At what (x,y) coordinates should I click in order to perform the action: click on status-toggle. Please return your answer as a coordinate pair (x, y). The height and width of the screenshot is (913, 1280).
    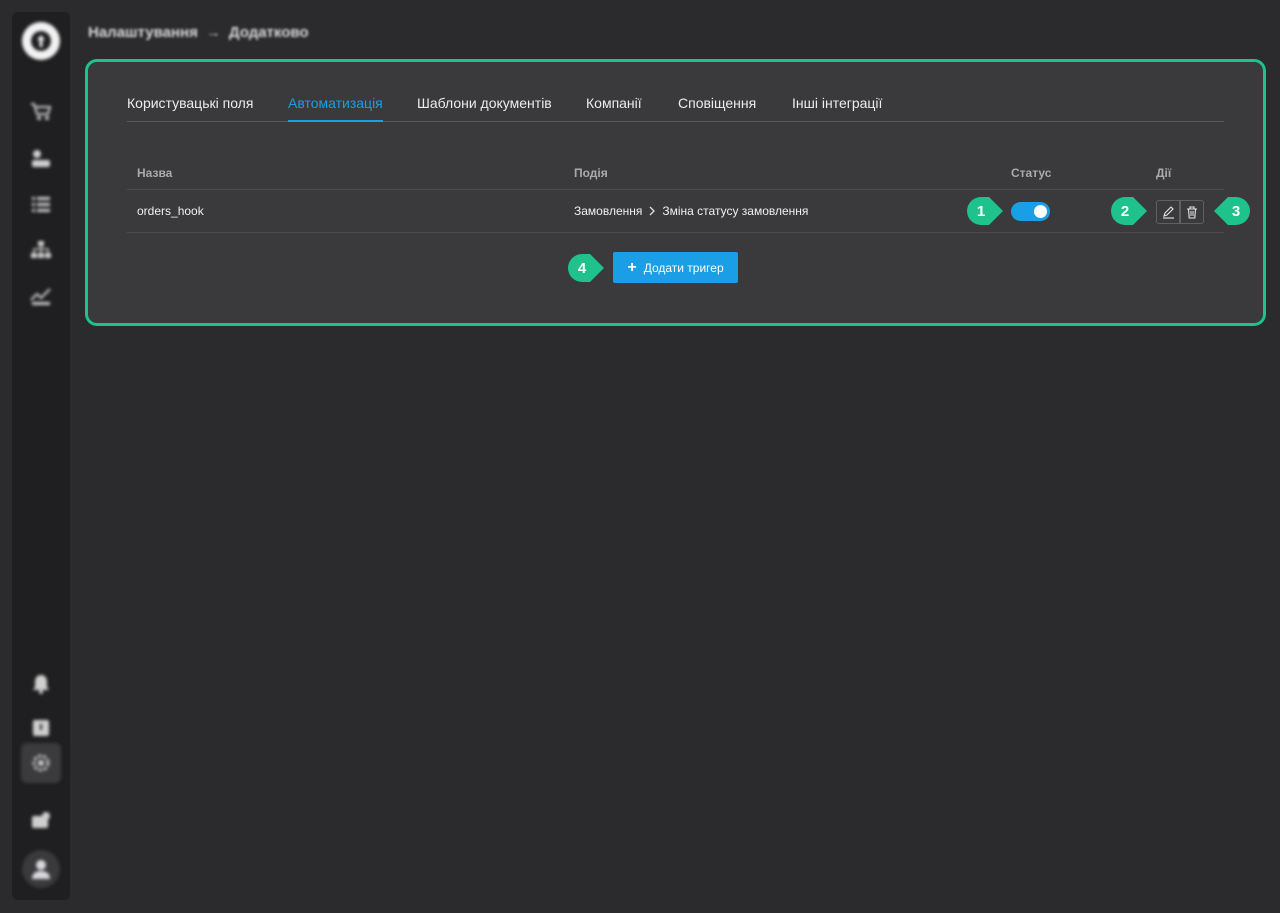
    Looking at the image, I should click on (1030, 211).